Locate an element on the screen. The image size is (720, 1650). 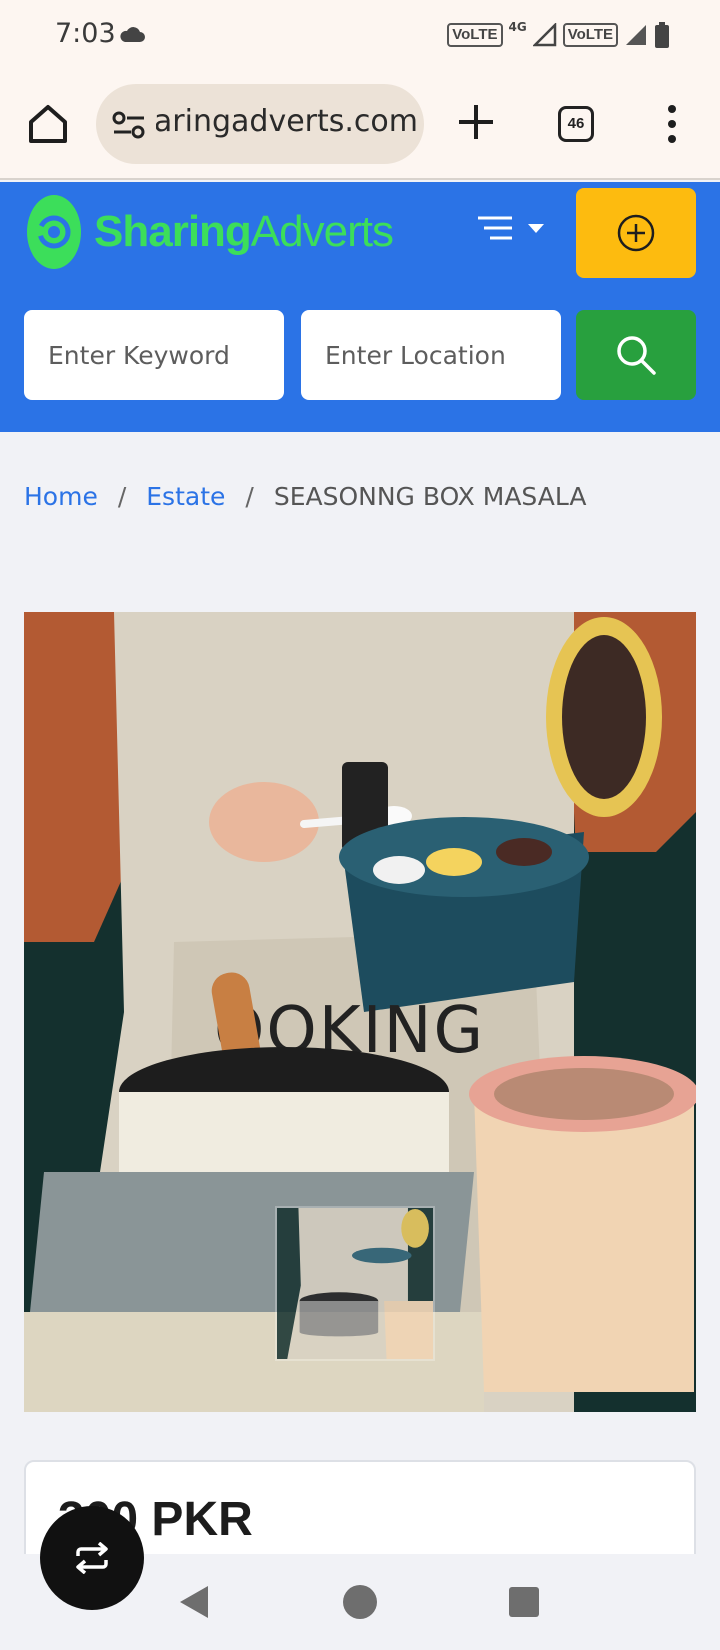
search-button is located at coordinates (636, 355).